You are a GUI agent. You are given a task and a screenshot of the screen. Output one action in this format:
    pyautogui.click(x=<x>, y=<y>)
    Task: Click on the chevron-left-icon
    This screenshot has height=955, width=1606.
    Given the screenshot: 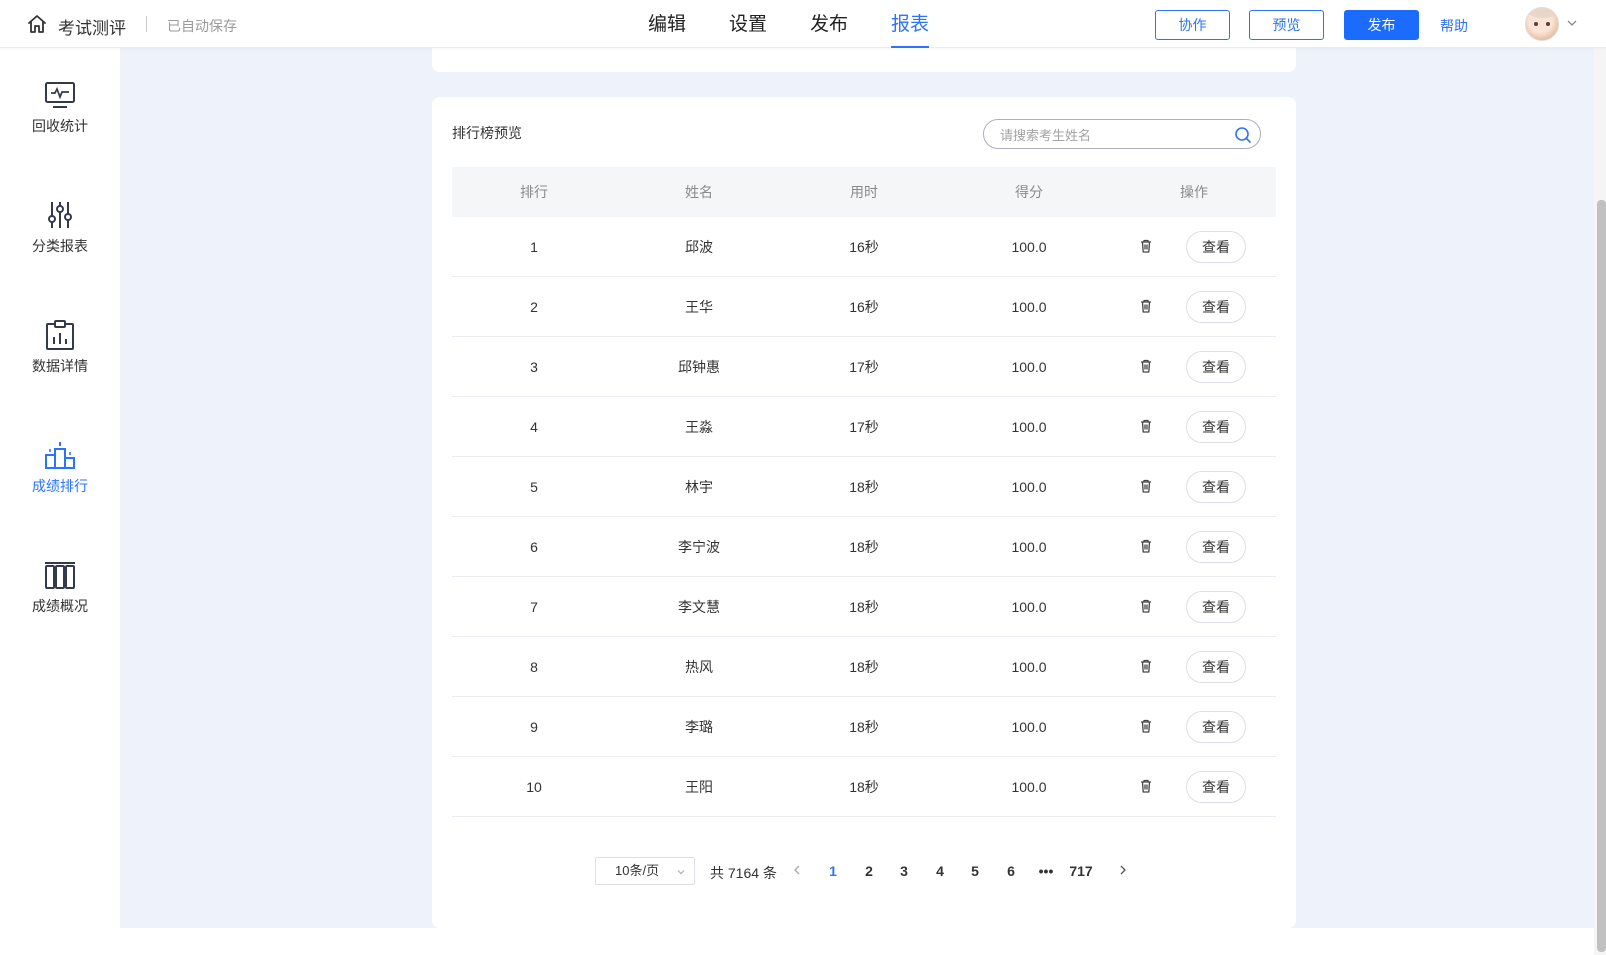 What is the action you would take?
    pyautogui.click(x=797, y=870)
    